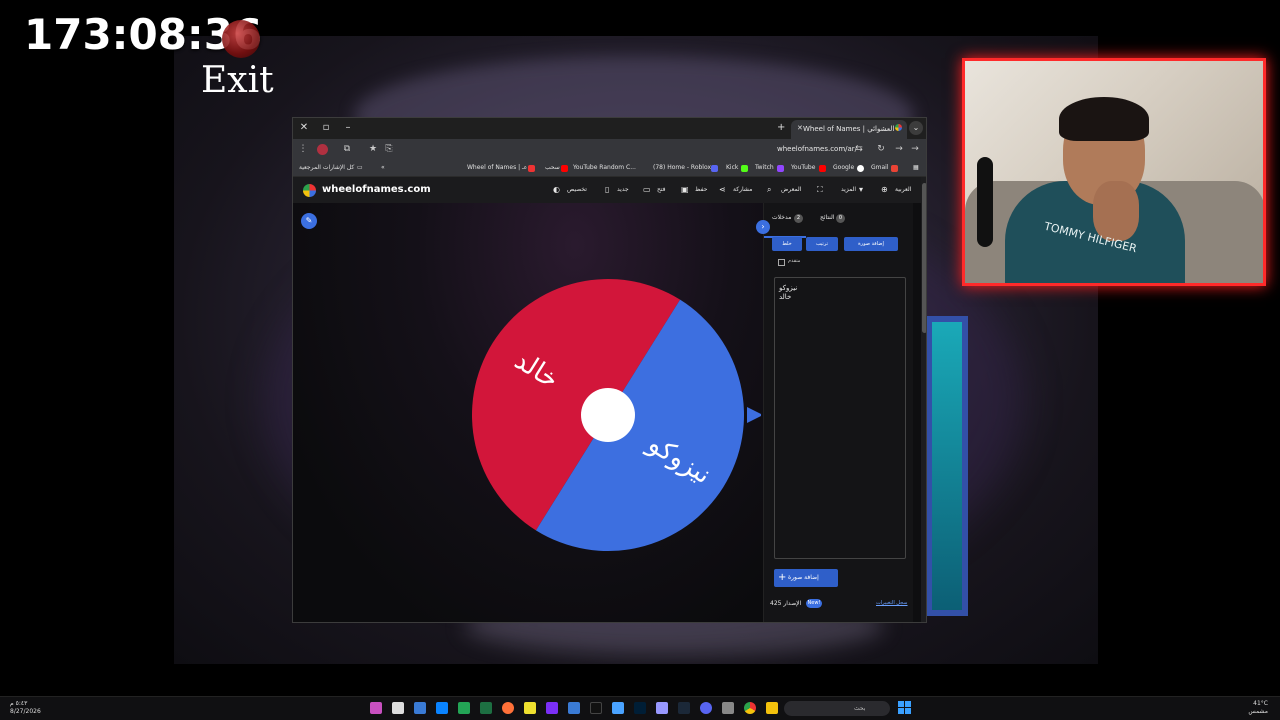  Describe the element at coordinates (564, 168) in the screenshot. I see `youtube-icon` at that location.